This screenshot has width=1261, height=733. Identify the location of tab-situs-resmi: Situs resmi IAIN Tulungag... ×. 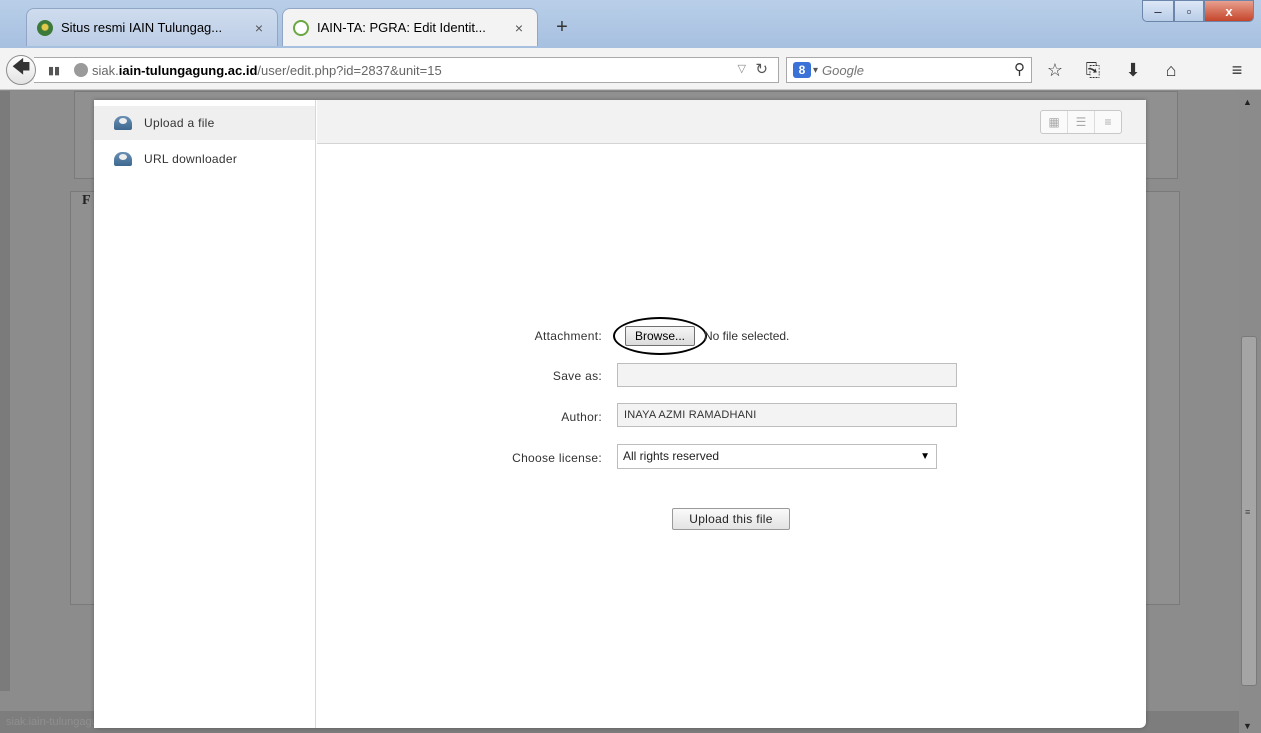
(152, 27).